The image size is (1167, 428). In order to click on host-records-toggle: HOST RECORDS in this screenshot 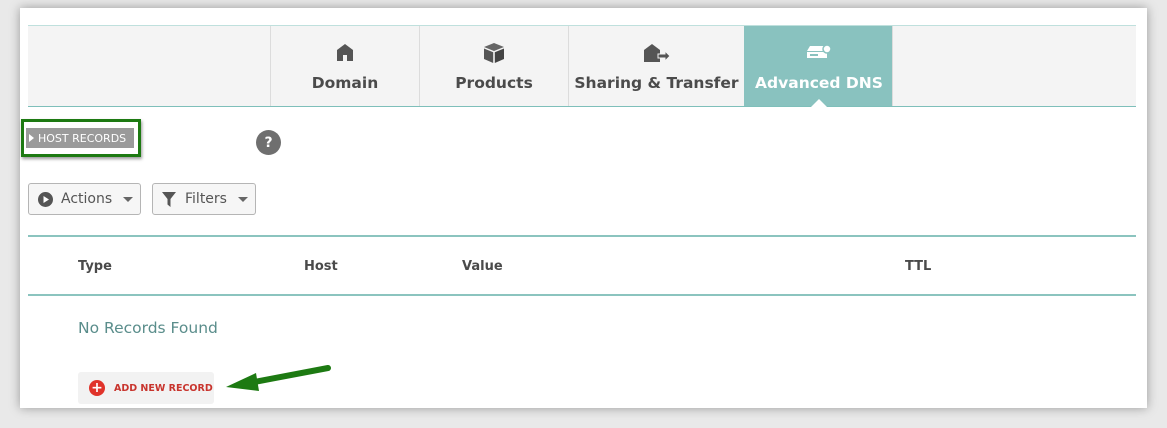, I will do `click(80, 138)`.